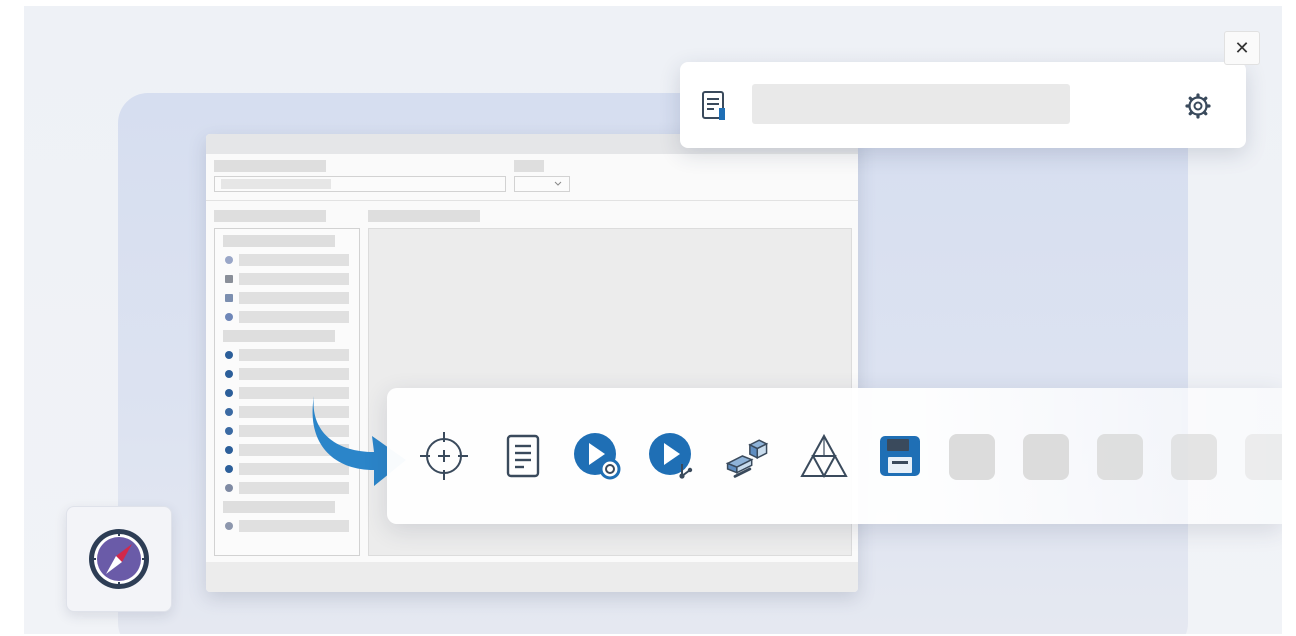 Image resolution: width=1296 pixels, height=636 pixels. What do you see at coordinates (532, 577) in the screenshot?
I see `status-bar` at bounding box center [532, 577].